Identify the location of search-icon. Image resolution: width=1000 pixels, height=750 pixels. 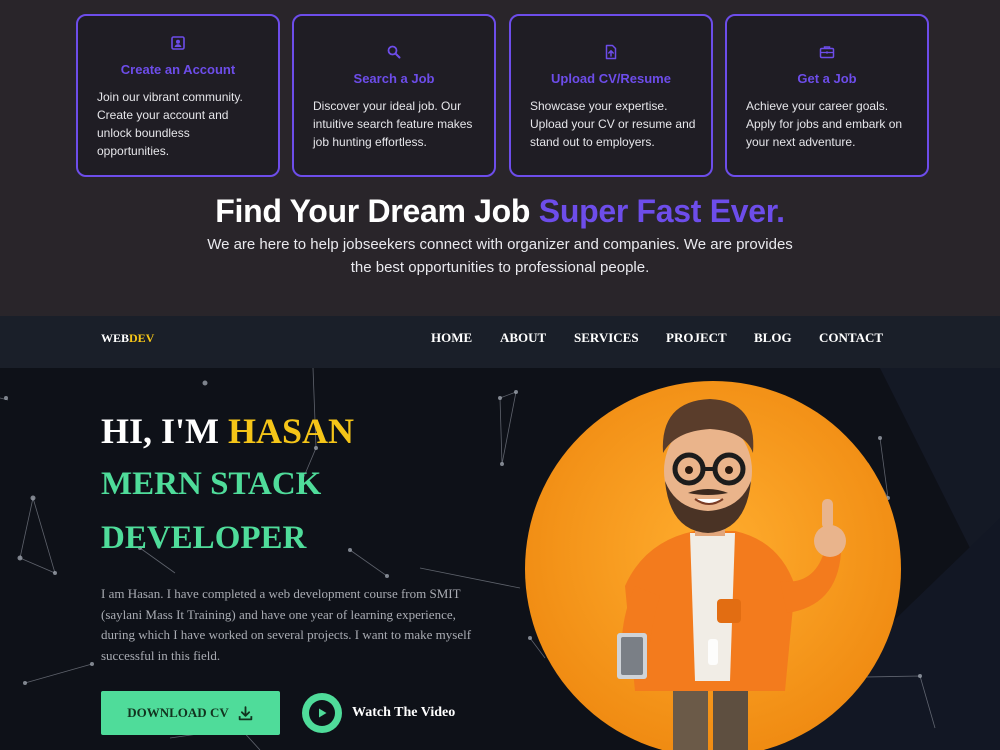
(394, 54).